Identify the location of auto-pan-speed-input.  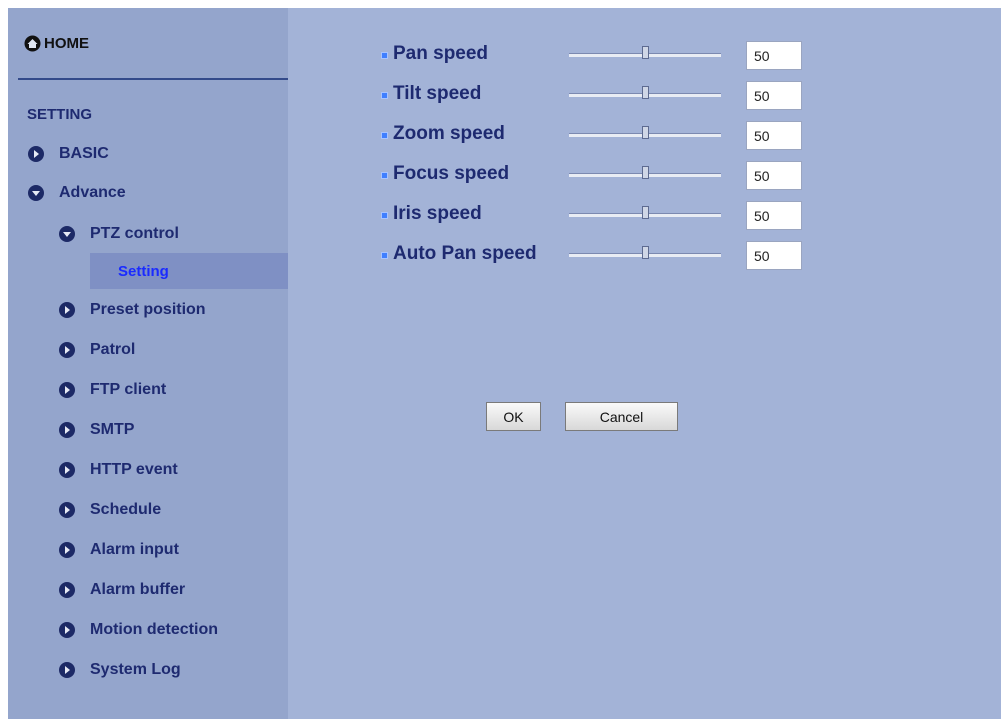
(774, 255).